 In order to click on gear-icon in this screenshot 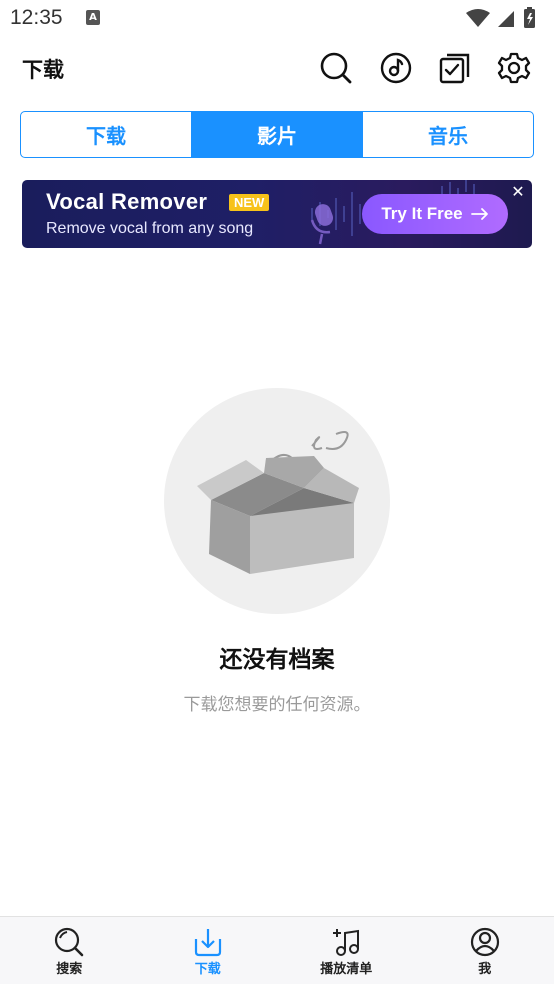, I will do `click(514, 68)`.